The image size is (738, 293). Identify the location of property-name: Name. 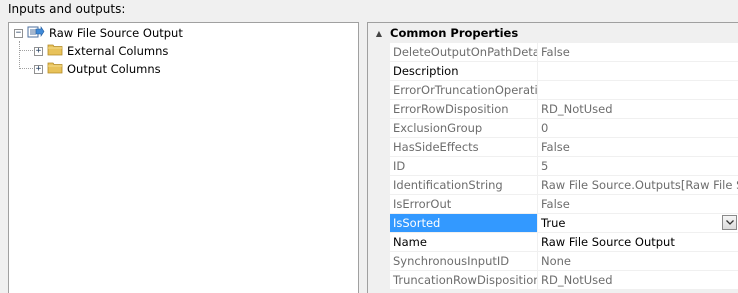
(464, 242).